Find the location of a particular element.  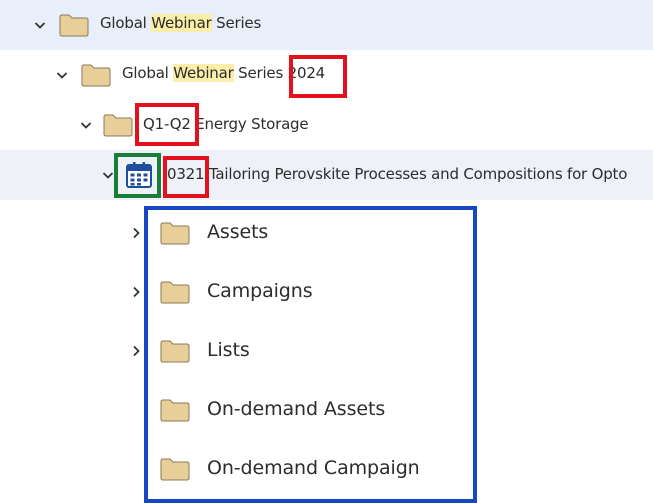

tree-item-assets: Assets is located at coordinates (326, 233).